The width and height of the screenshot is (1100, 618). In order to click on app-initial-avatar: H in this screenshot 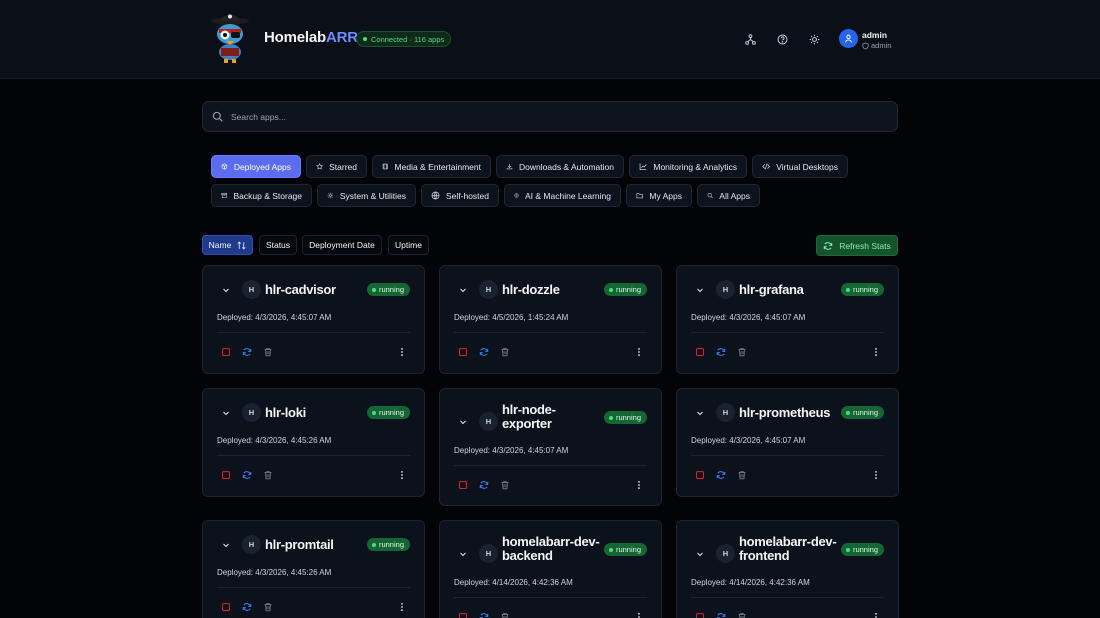, I will do `click(251, 289)`.